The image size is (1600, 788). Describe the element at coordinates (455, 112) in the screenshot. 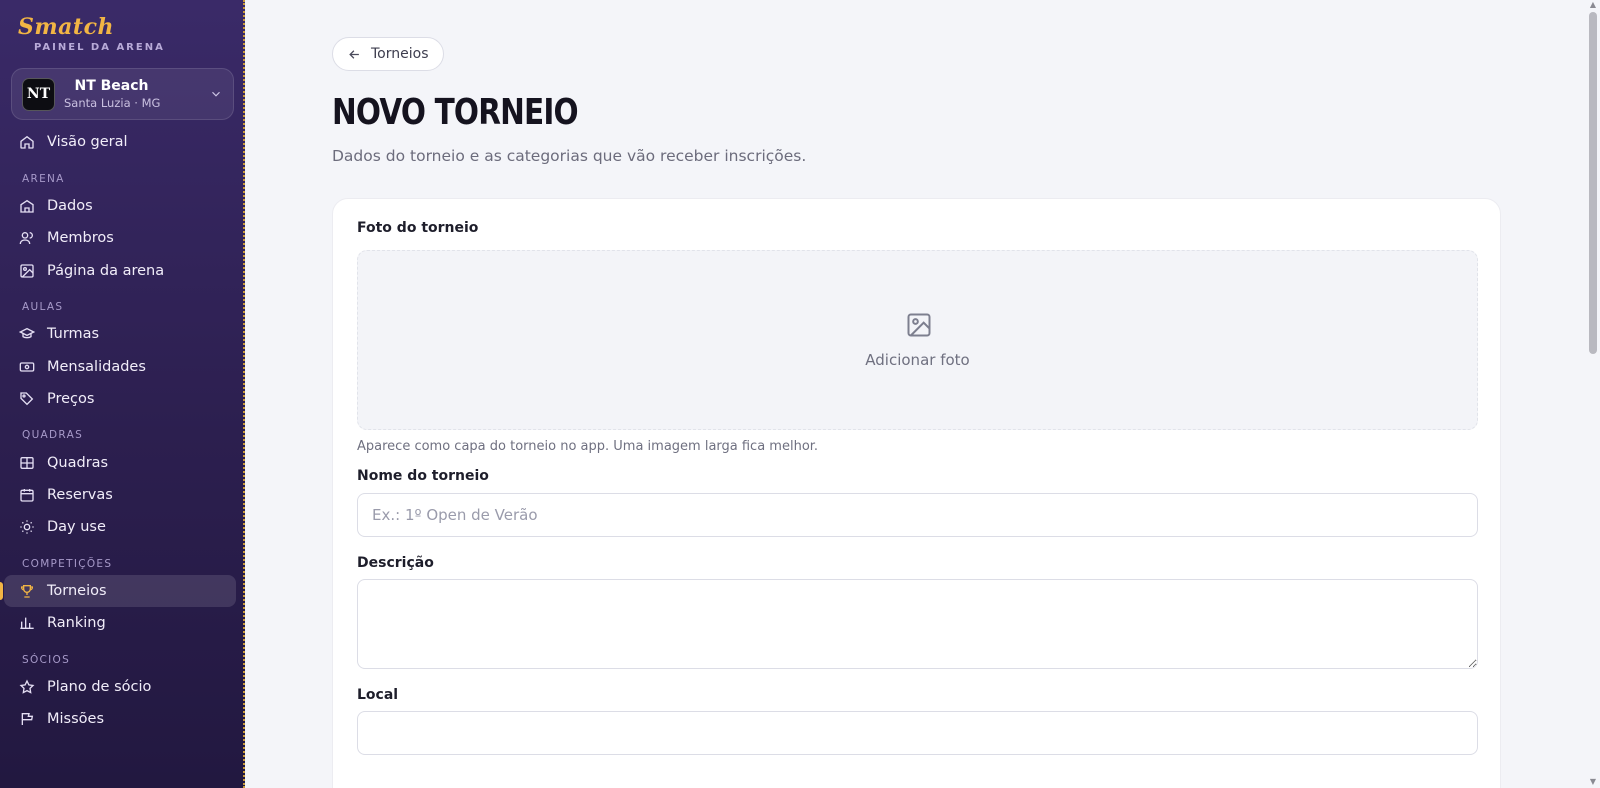

I see `page-title: NOVO TORNEIO` at that location.